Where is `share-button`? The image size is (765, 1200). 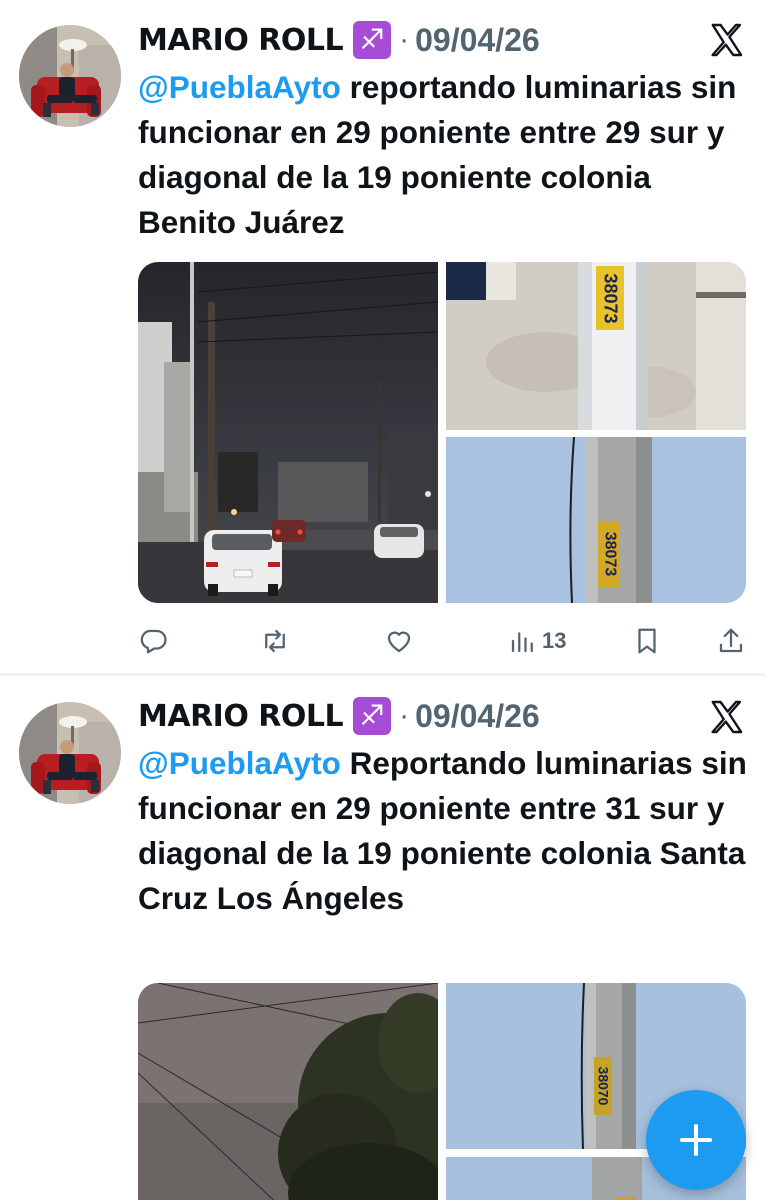
share-button is located at coordinates (731, 641).